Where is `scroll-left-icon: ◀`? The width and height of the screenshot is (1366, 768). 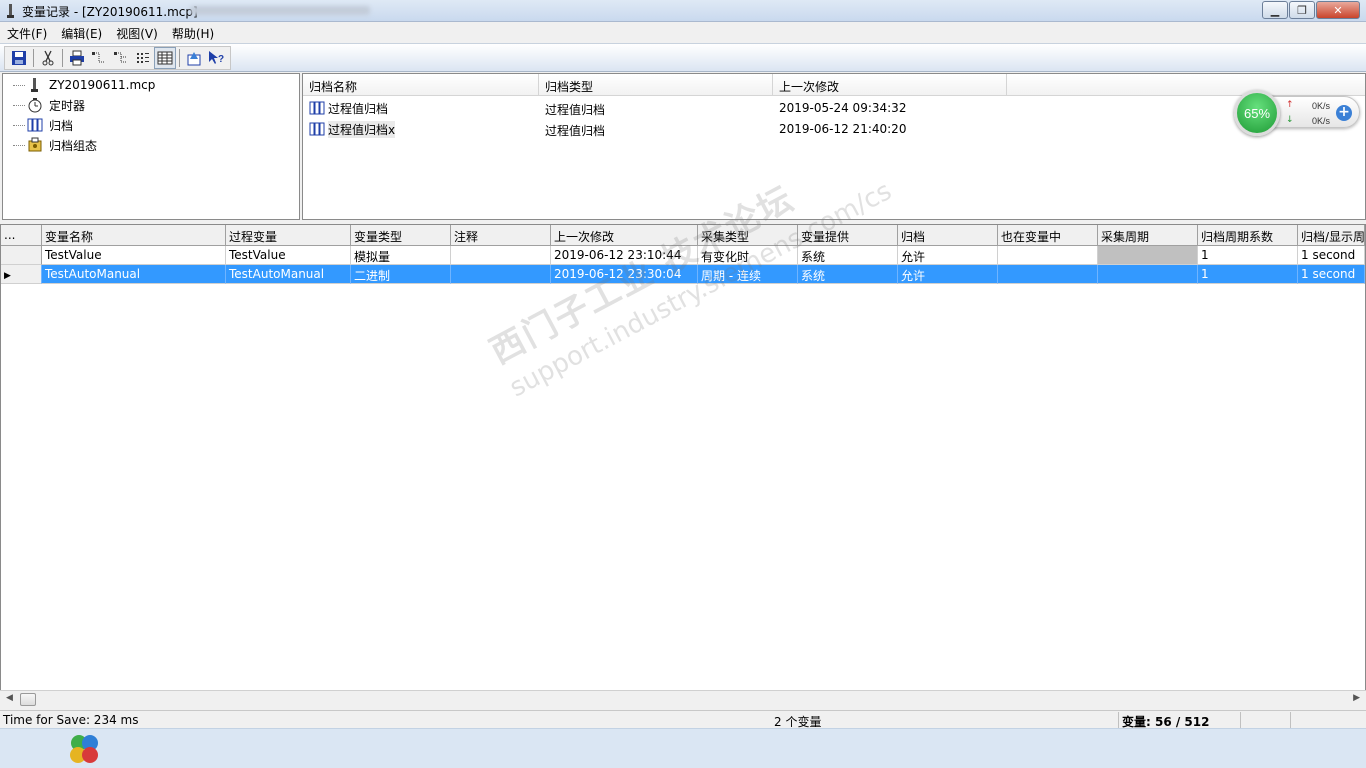 scroll-left-icon: ◀ is located at coordinates (9, 698).